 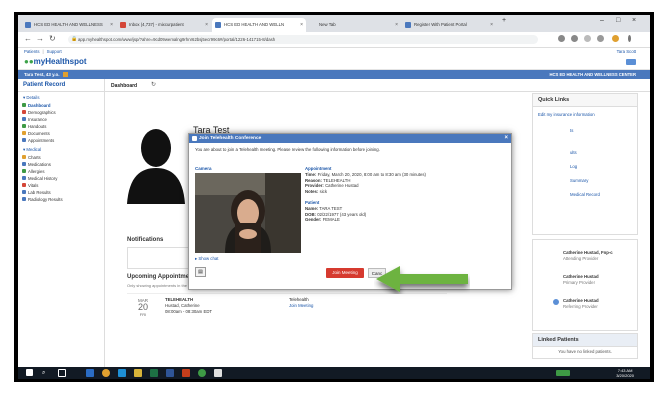 I want to click on care-team-member: Catherine Hustad Primary Provider, so click(x=581, y=279).